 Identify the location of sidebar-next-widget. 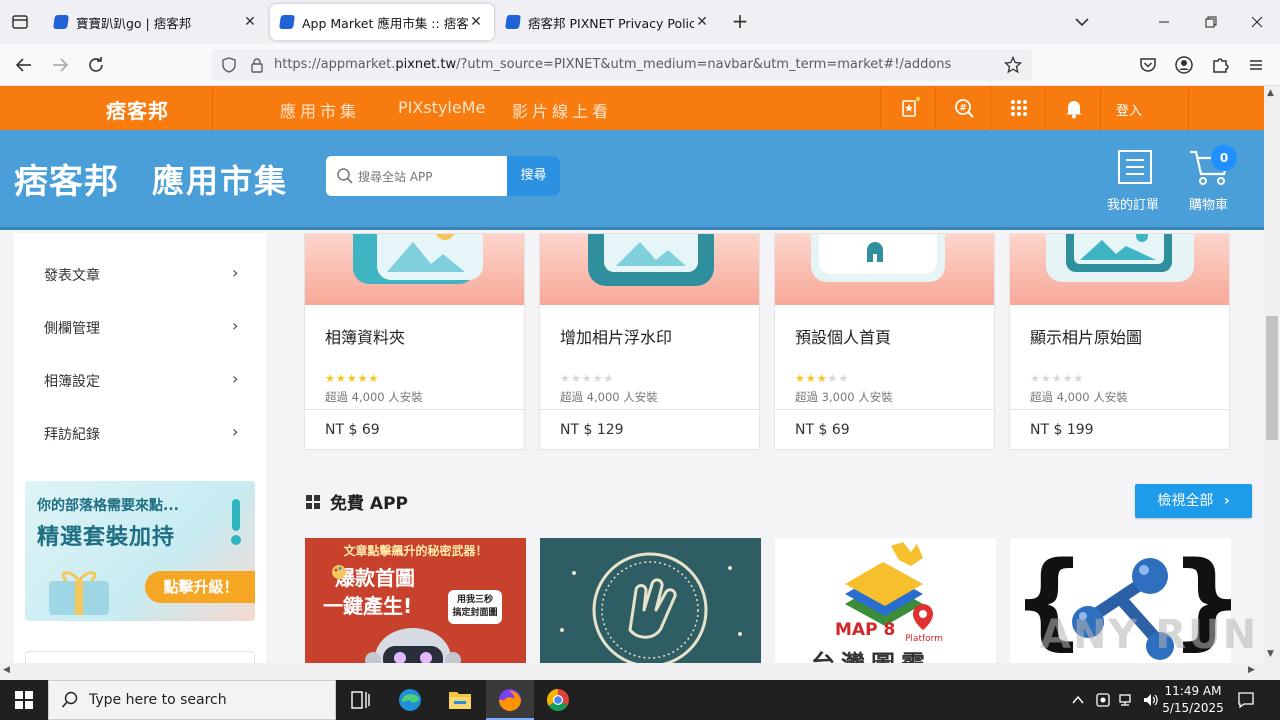
(140, 657).